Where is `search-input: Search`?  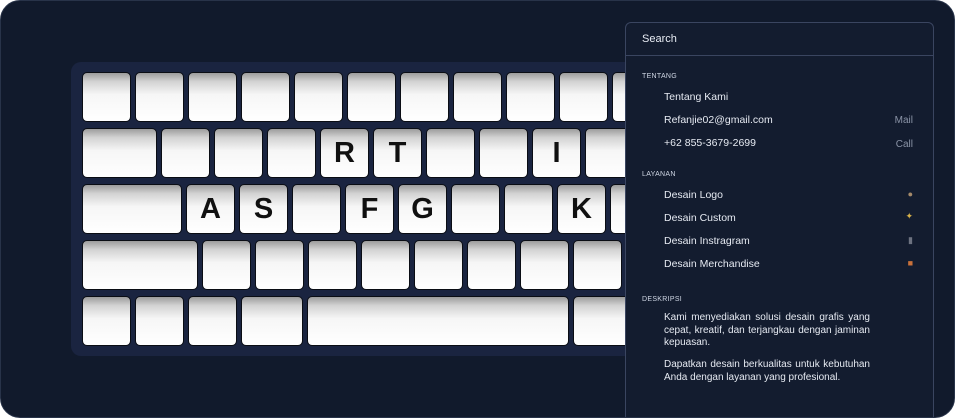 search-input: Search is located at coordinates (659, 39).